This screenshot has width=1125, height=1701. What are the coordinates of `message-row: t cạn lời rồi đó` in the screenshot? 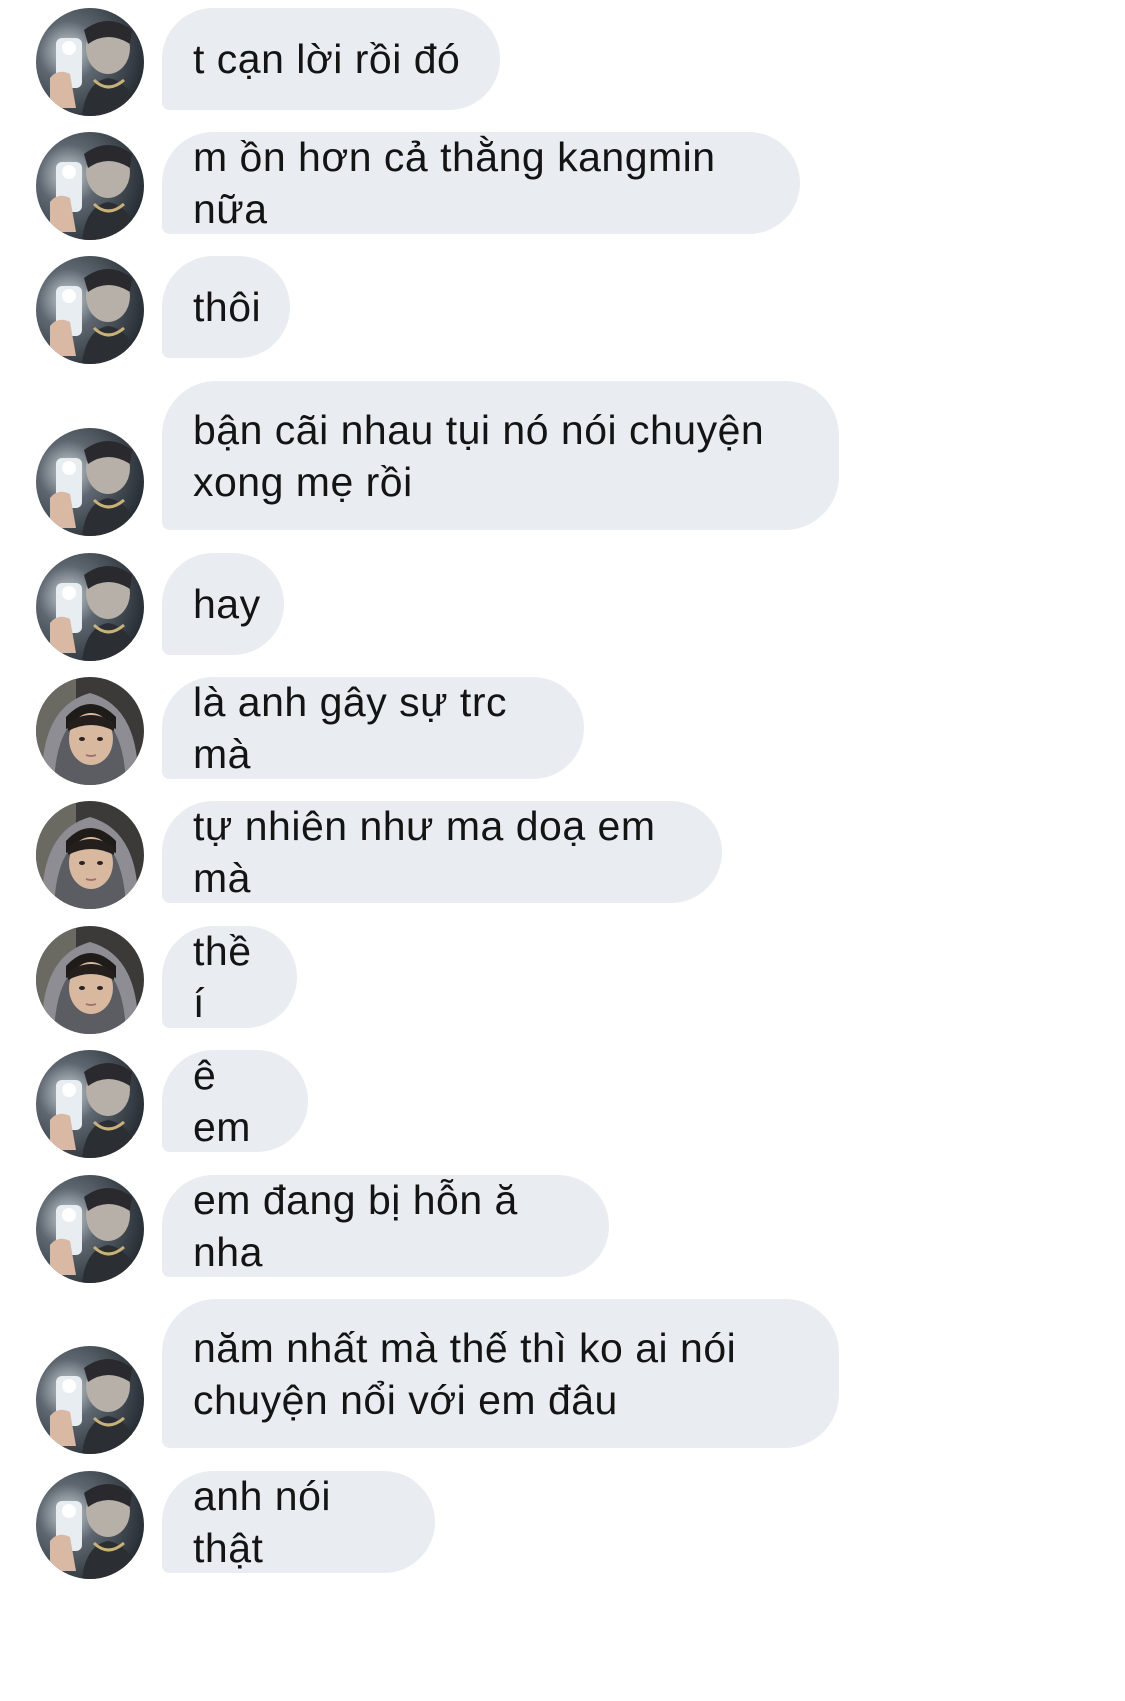 It's located at (562, 62).